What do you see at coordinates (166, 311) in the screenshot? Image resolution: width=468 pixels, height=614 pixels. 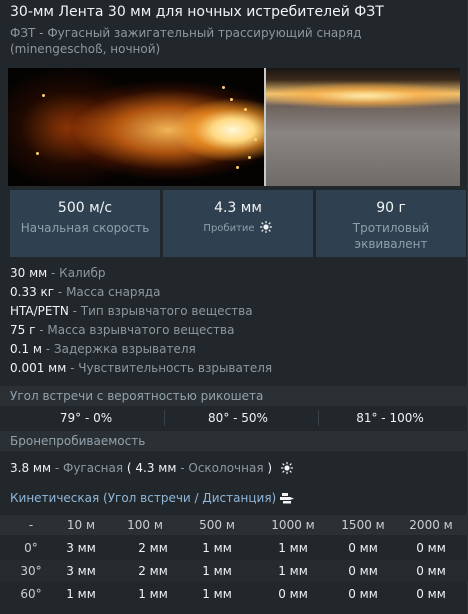 I see `property-label: Тип взрывчатого вещества` at bounding box center [166, 311].